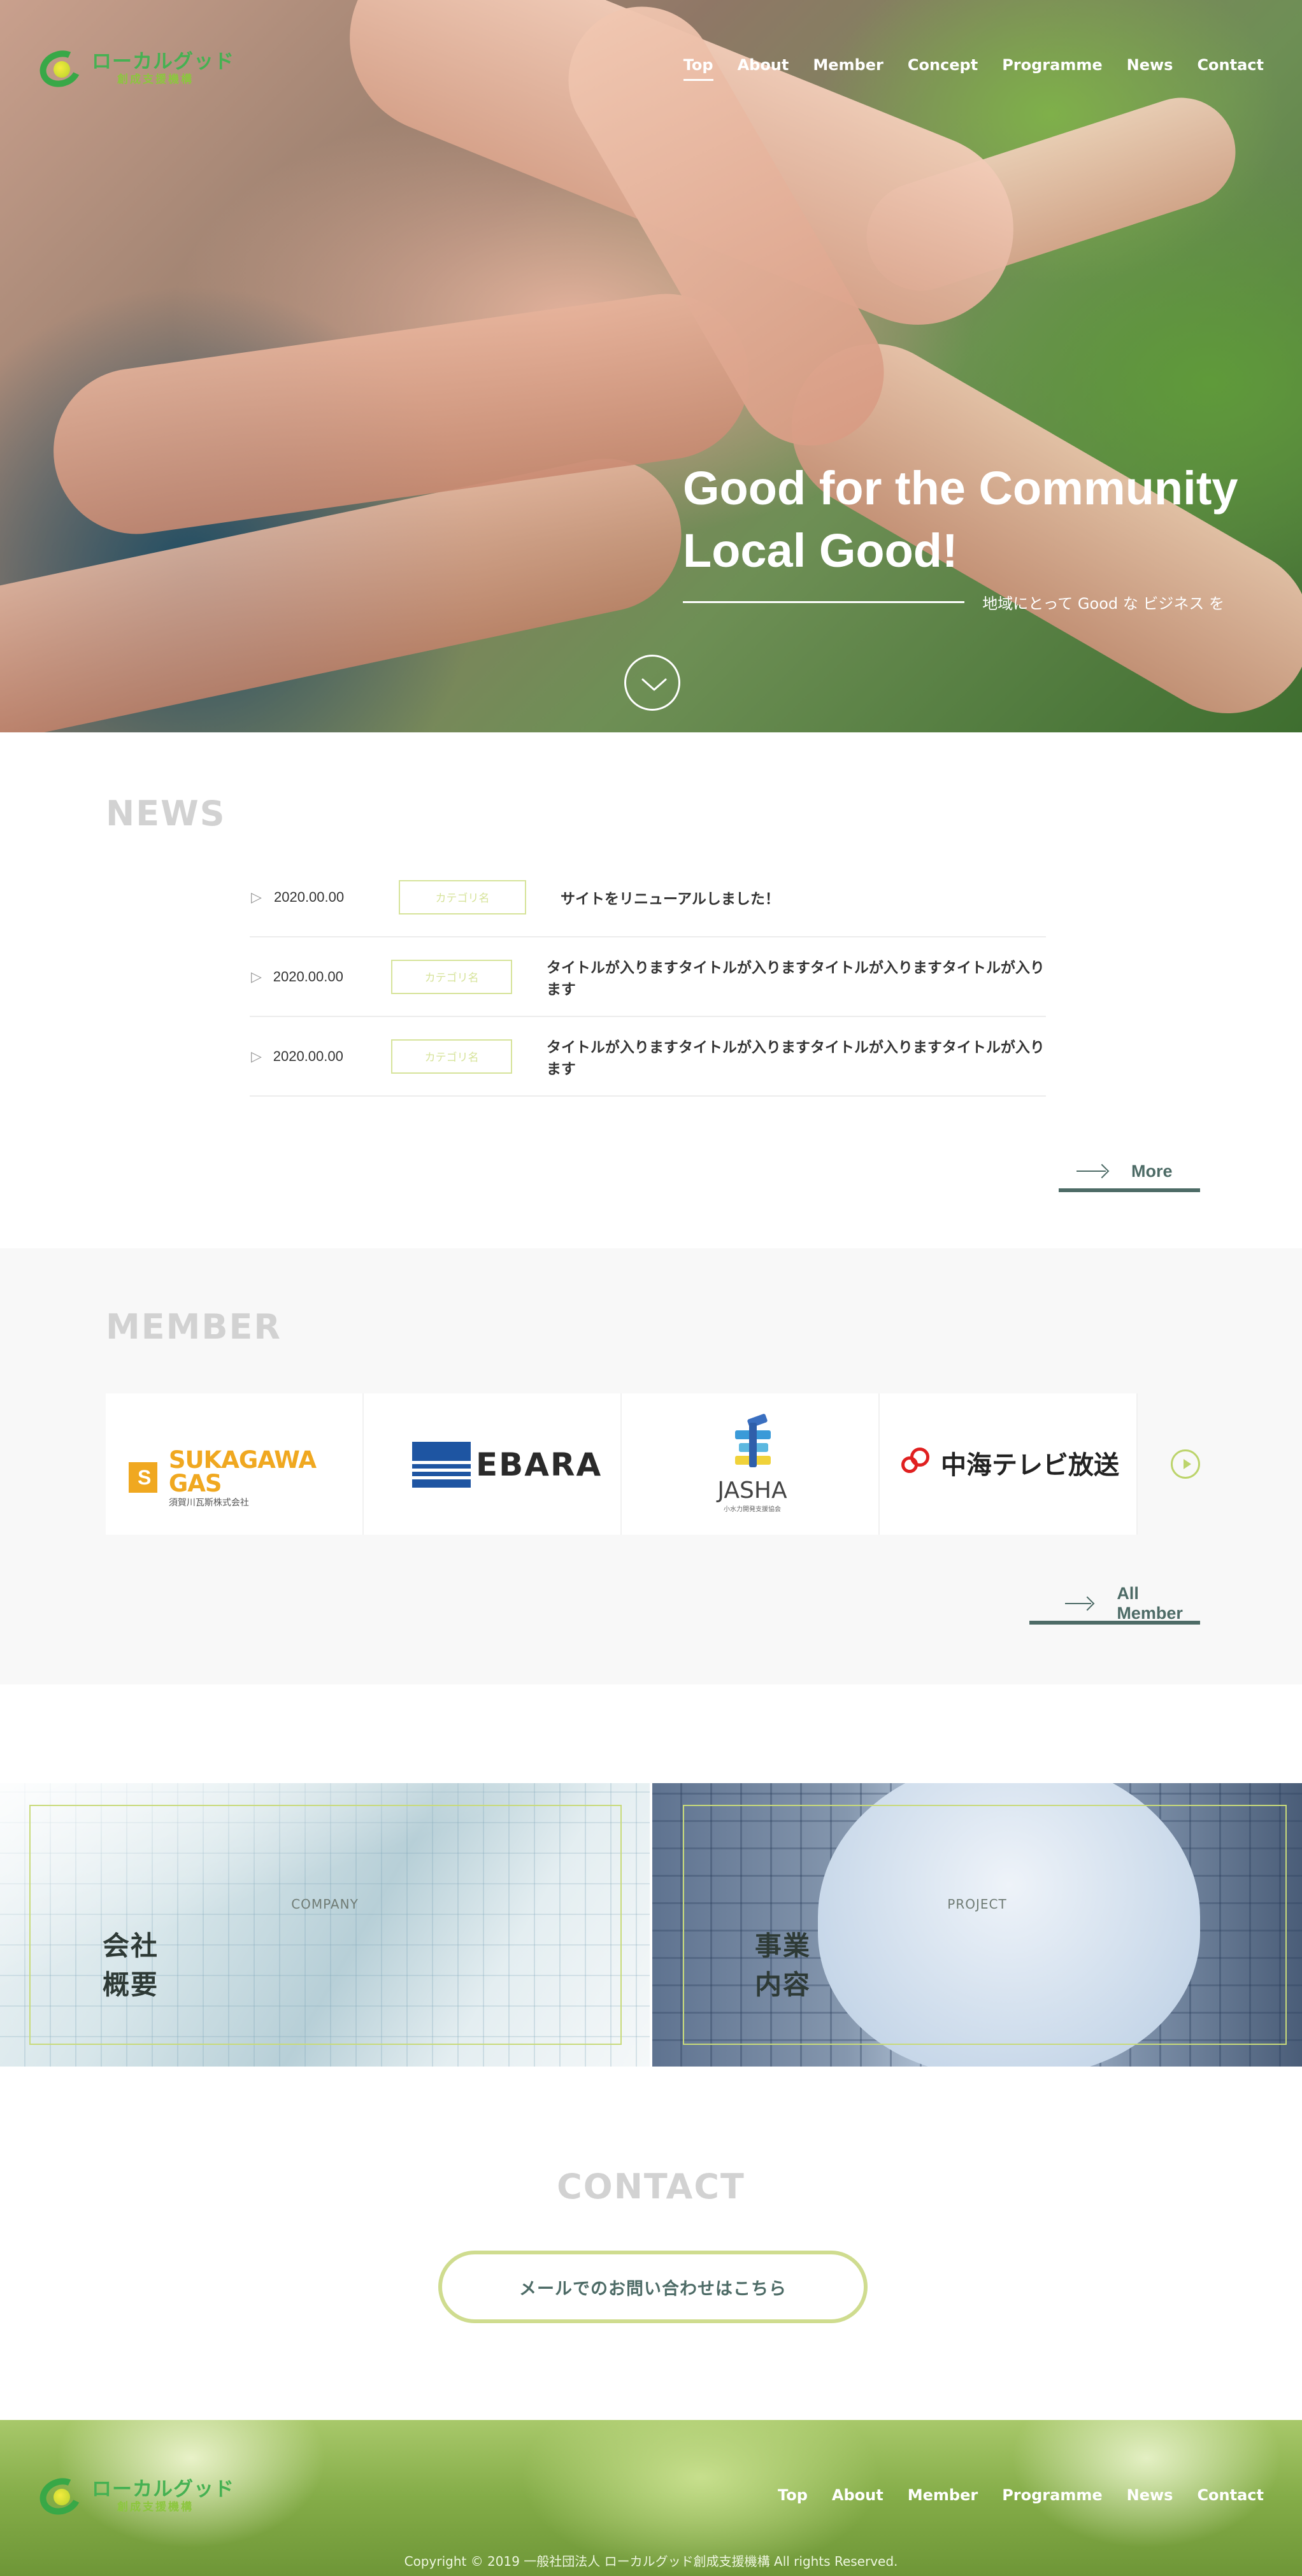 The height and width of the screenshot is (2576, 1302). I want to click on news-more-button: More, so click(1129, 1173).